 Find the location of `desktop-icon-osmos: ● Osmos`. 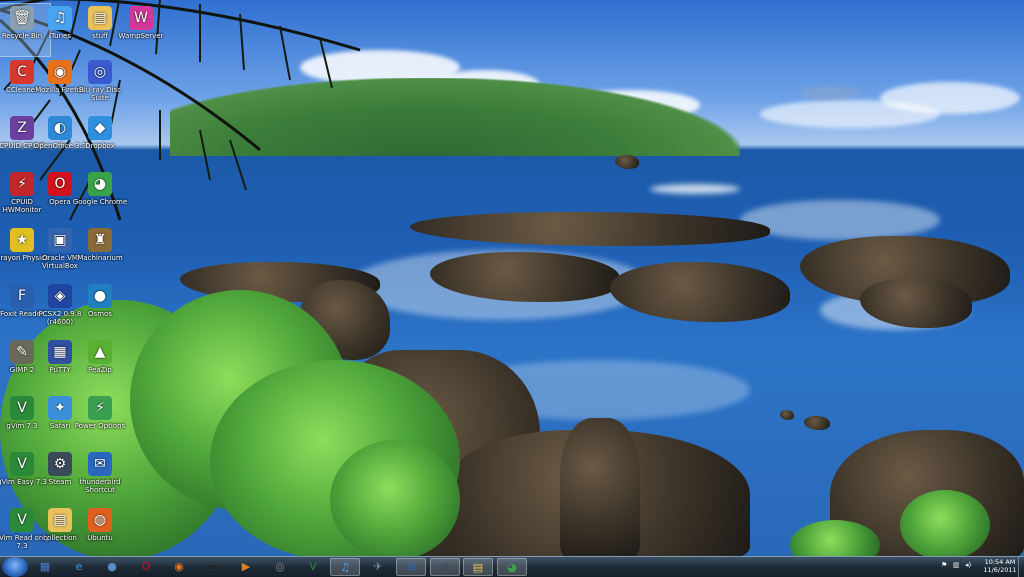

desktop-icon-osmos: ● Osmos is located at coordinates (100, 308).